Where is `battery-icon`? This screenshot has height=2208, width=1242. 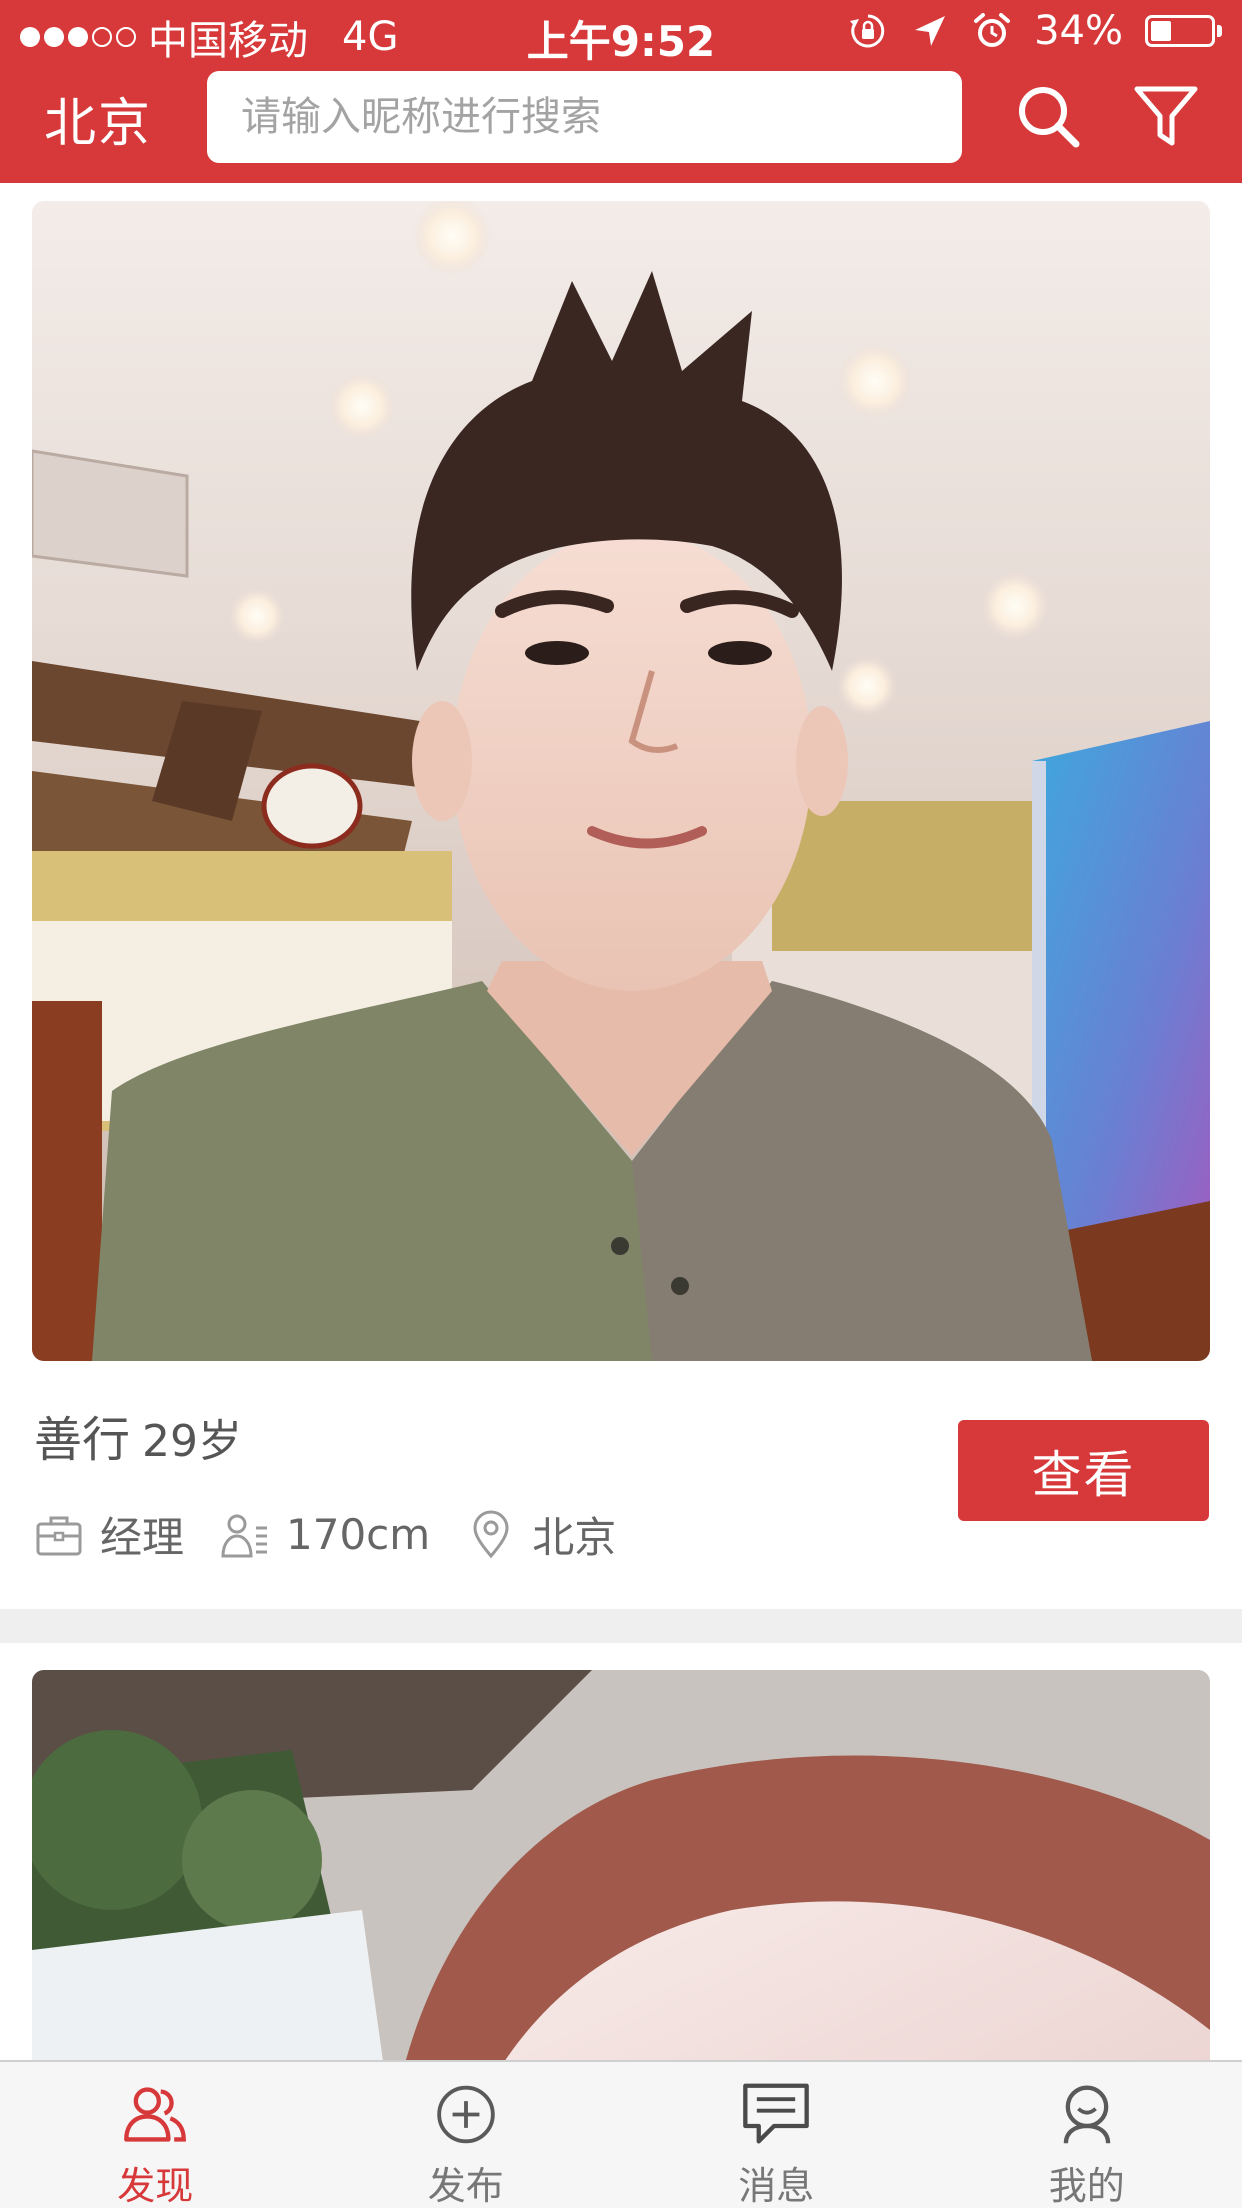
battery-icon is located at coordinates (1183, 31).